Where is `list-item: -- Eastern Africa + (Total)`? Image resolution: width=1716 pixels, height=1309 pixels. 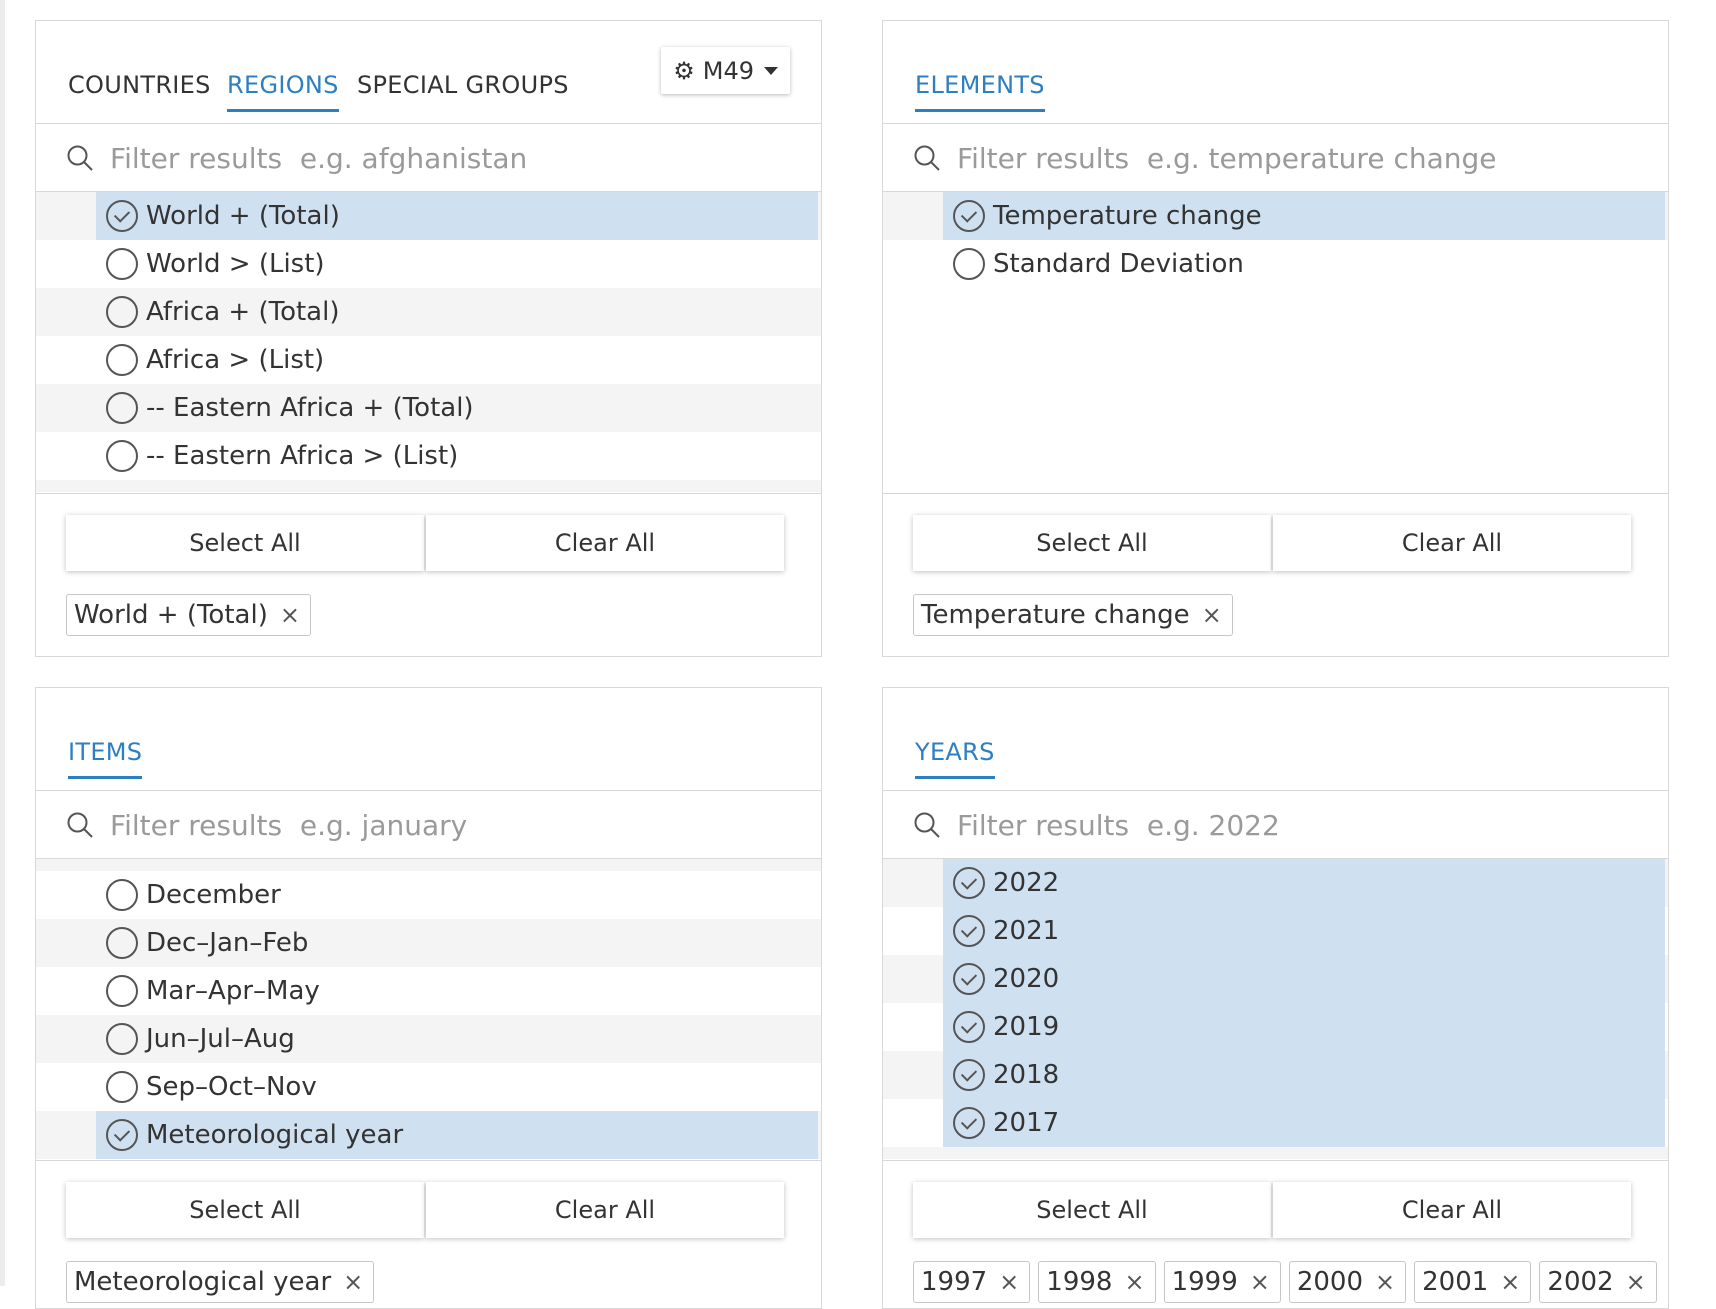 list-item: -- Eastern Africa + (Total) is located at coordinates (428, 408).